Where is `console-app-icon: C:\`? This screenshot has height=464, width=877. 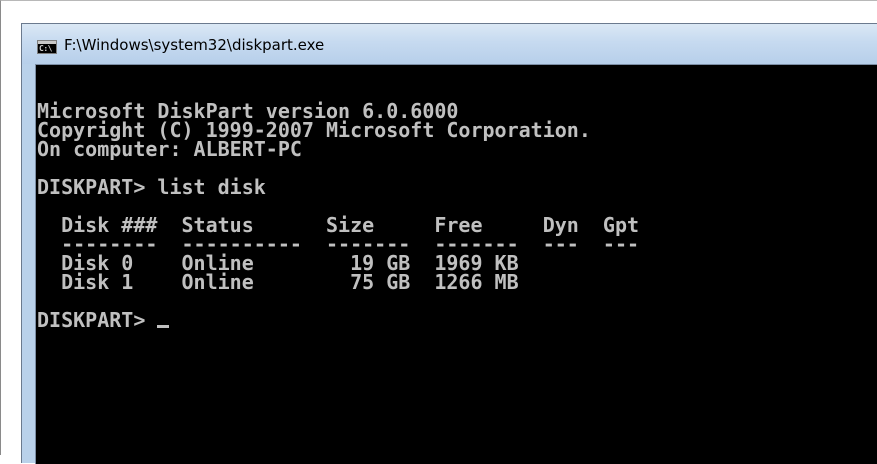
console-app-icon: C:\ is located at coordinates (47, 47).